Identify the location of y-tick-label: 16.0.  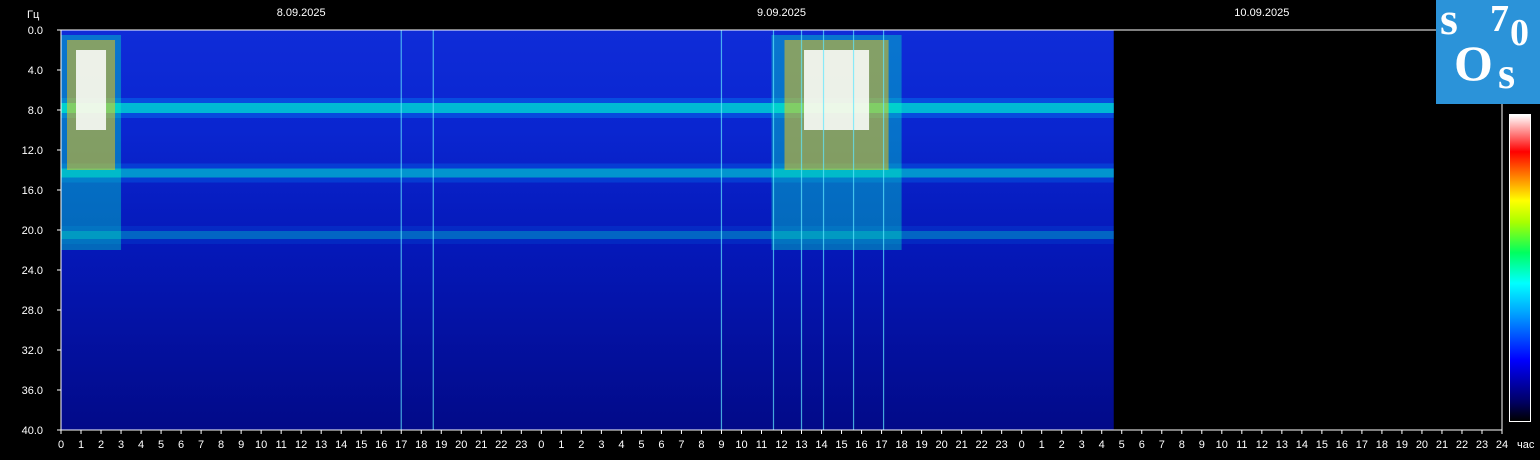
(32, 191).